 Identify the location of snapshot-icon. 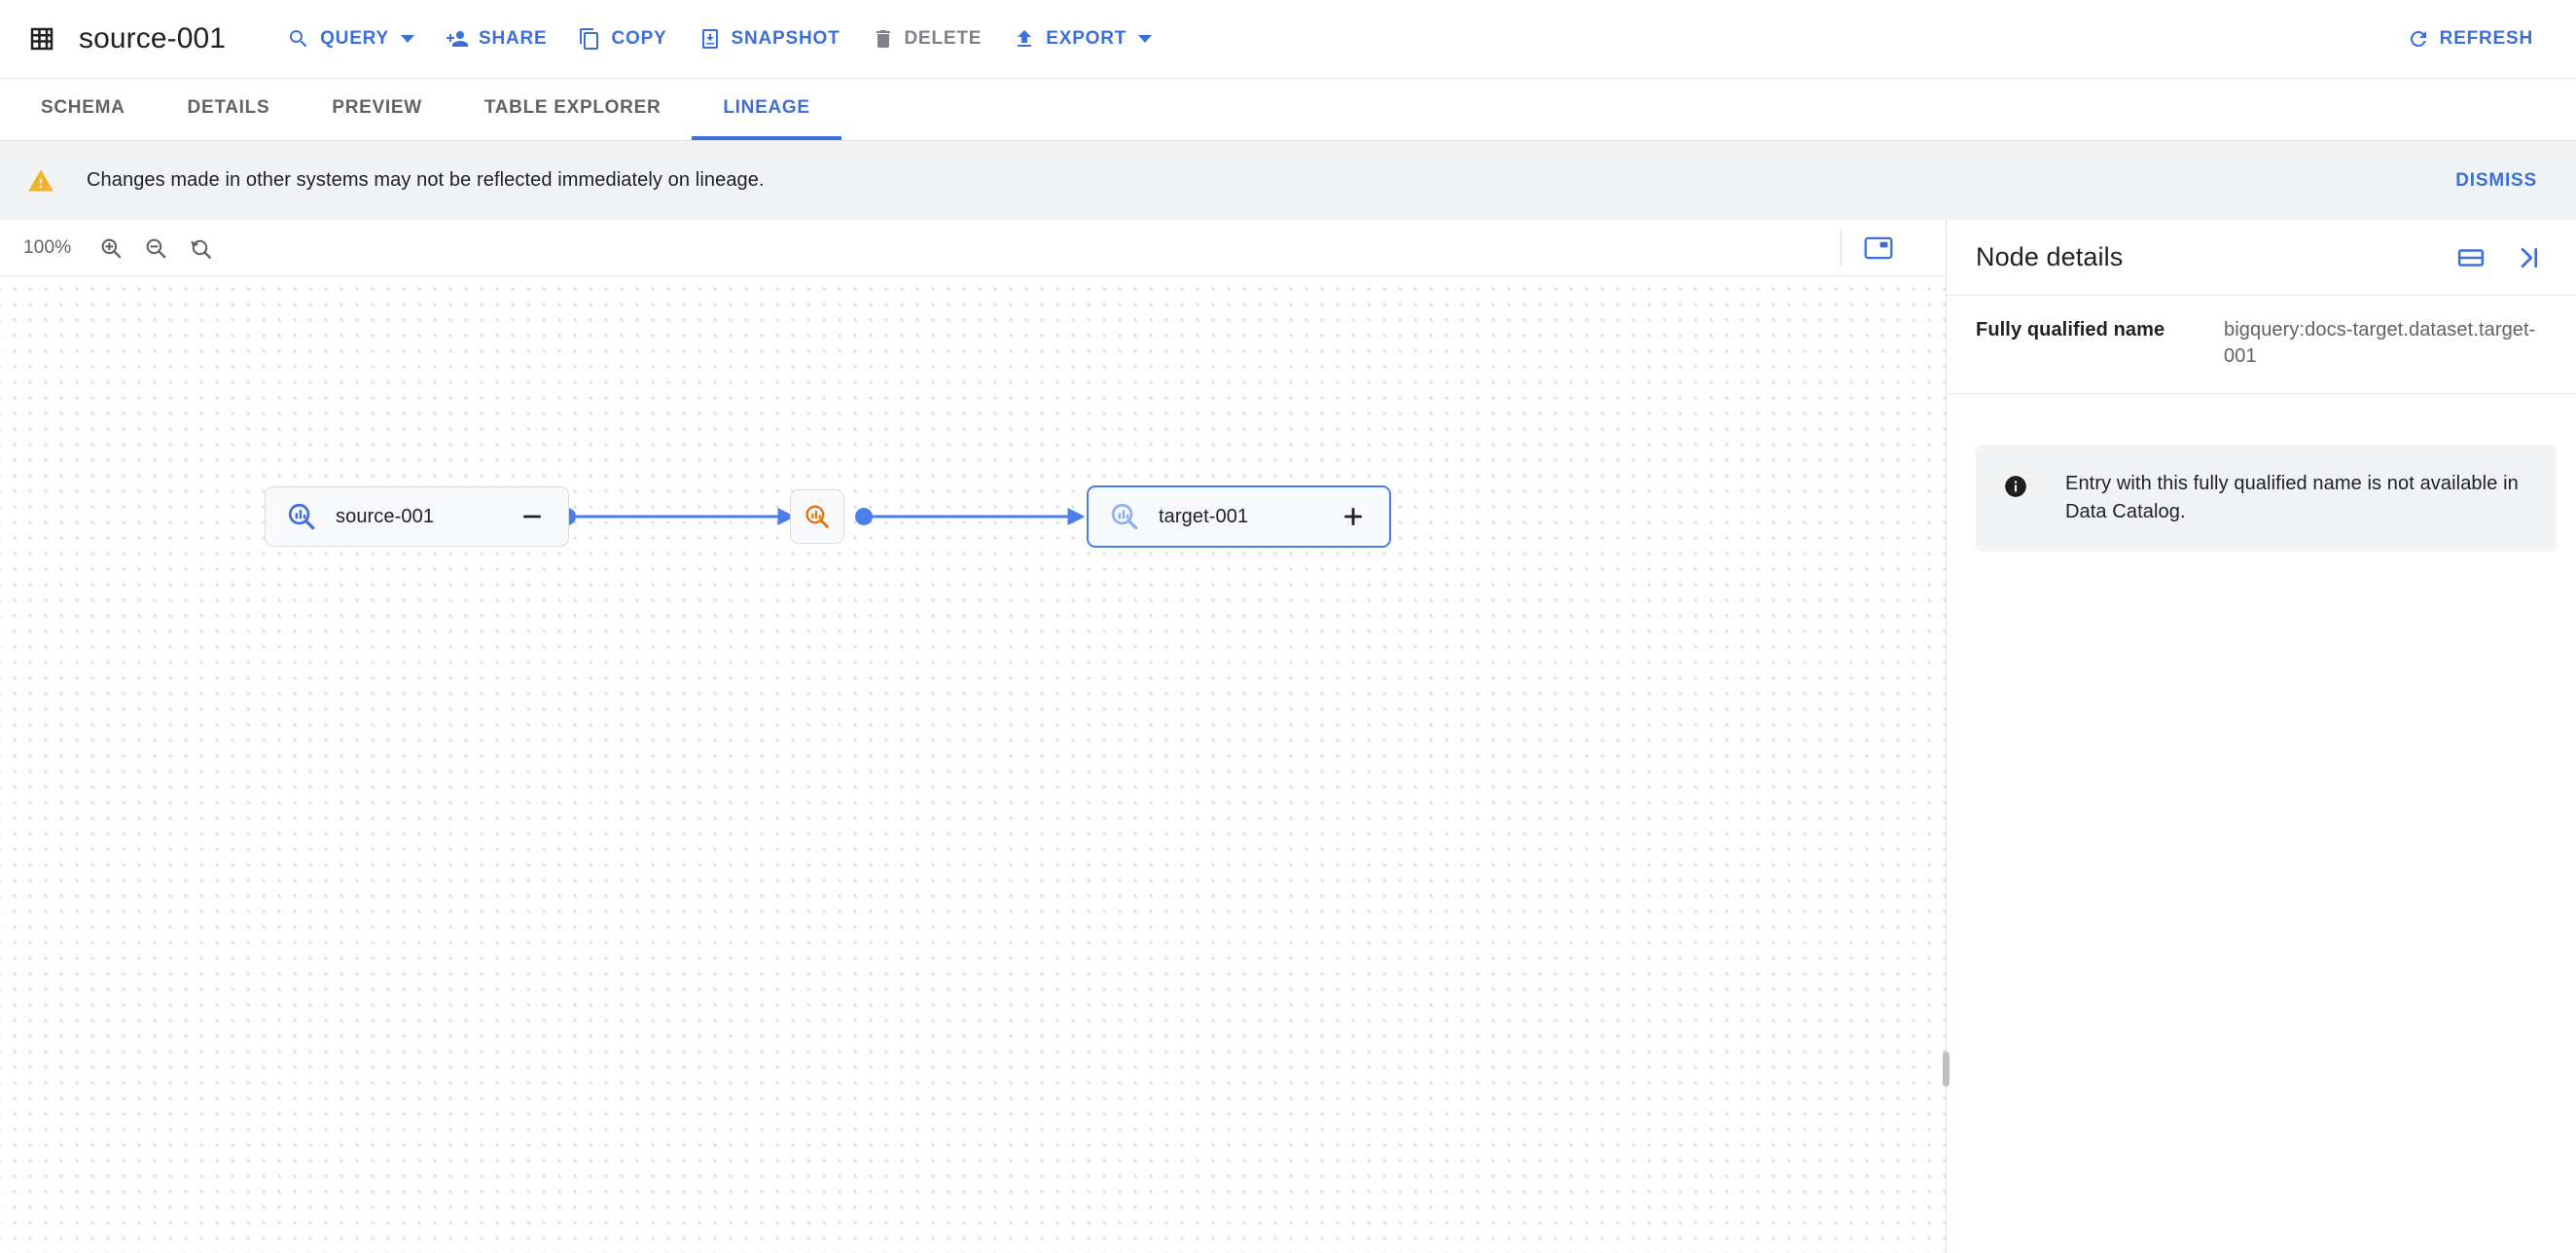
(709, 39).